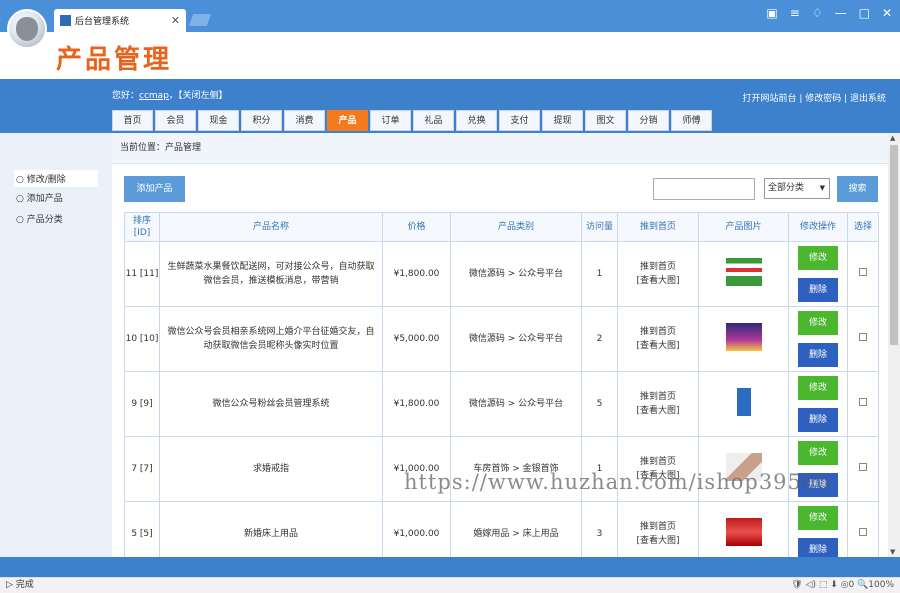 The width and height of the screenshot is (900, 593). I want to click on window-controls: ▣ ≡ ♢ — □ ✕, so click(829, 13).